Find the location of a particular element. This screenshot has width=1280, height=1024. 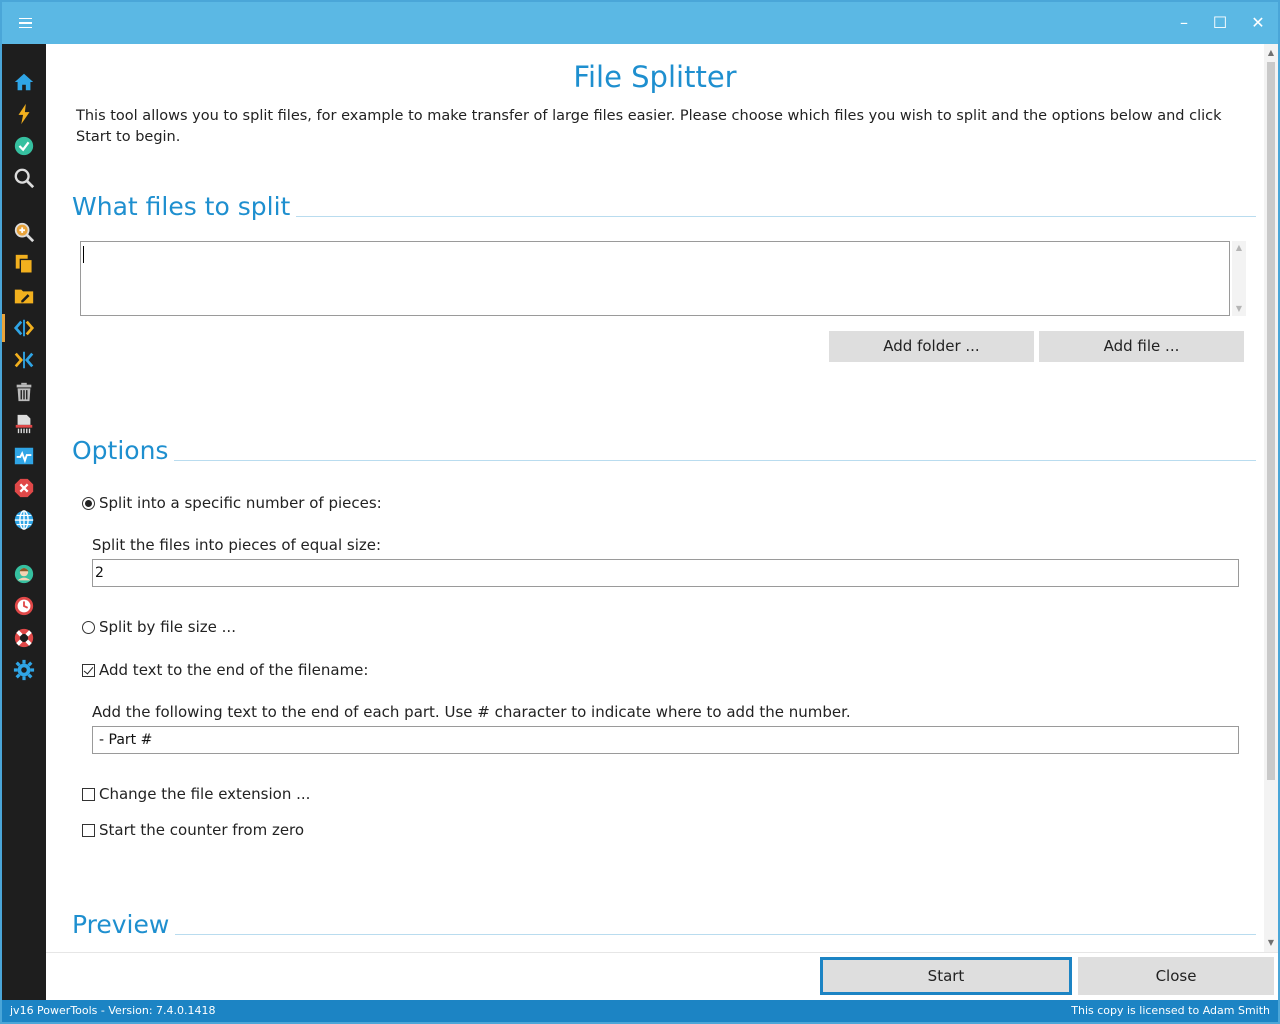

merge-icon is located at coordinates (24, 360).